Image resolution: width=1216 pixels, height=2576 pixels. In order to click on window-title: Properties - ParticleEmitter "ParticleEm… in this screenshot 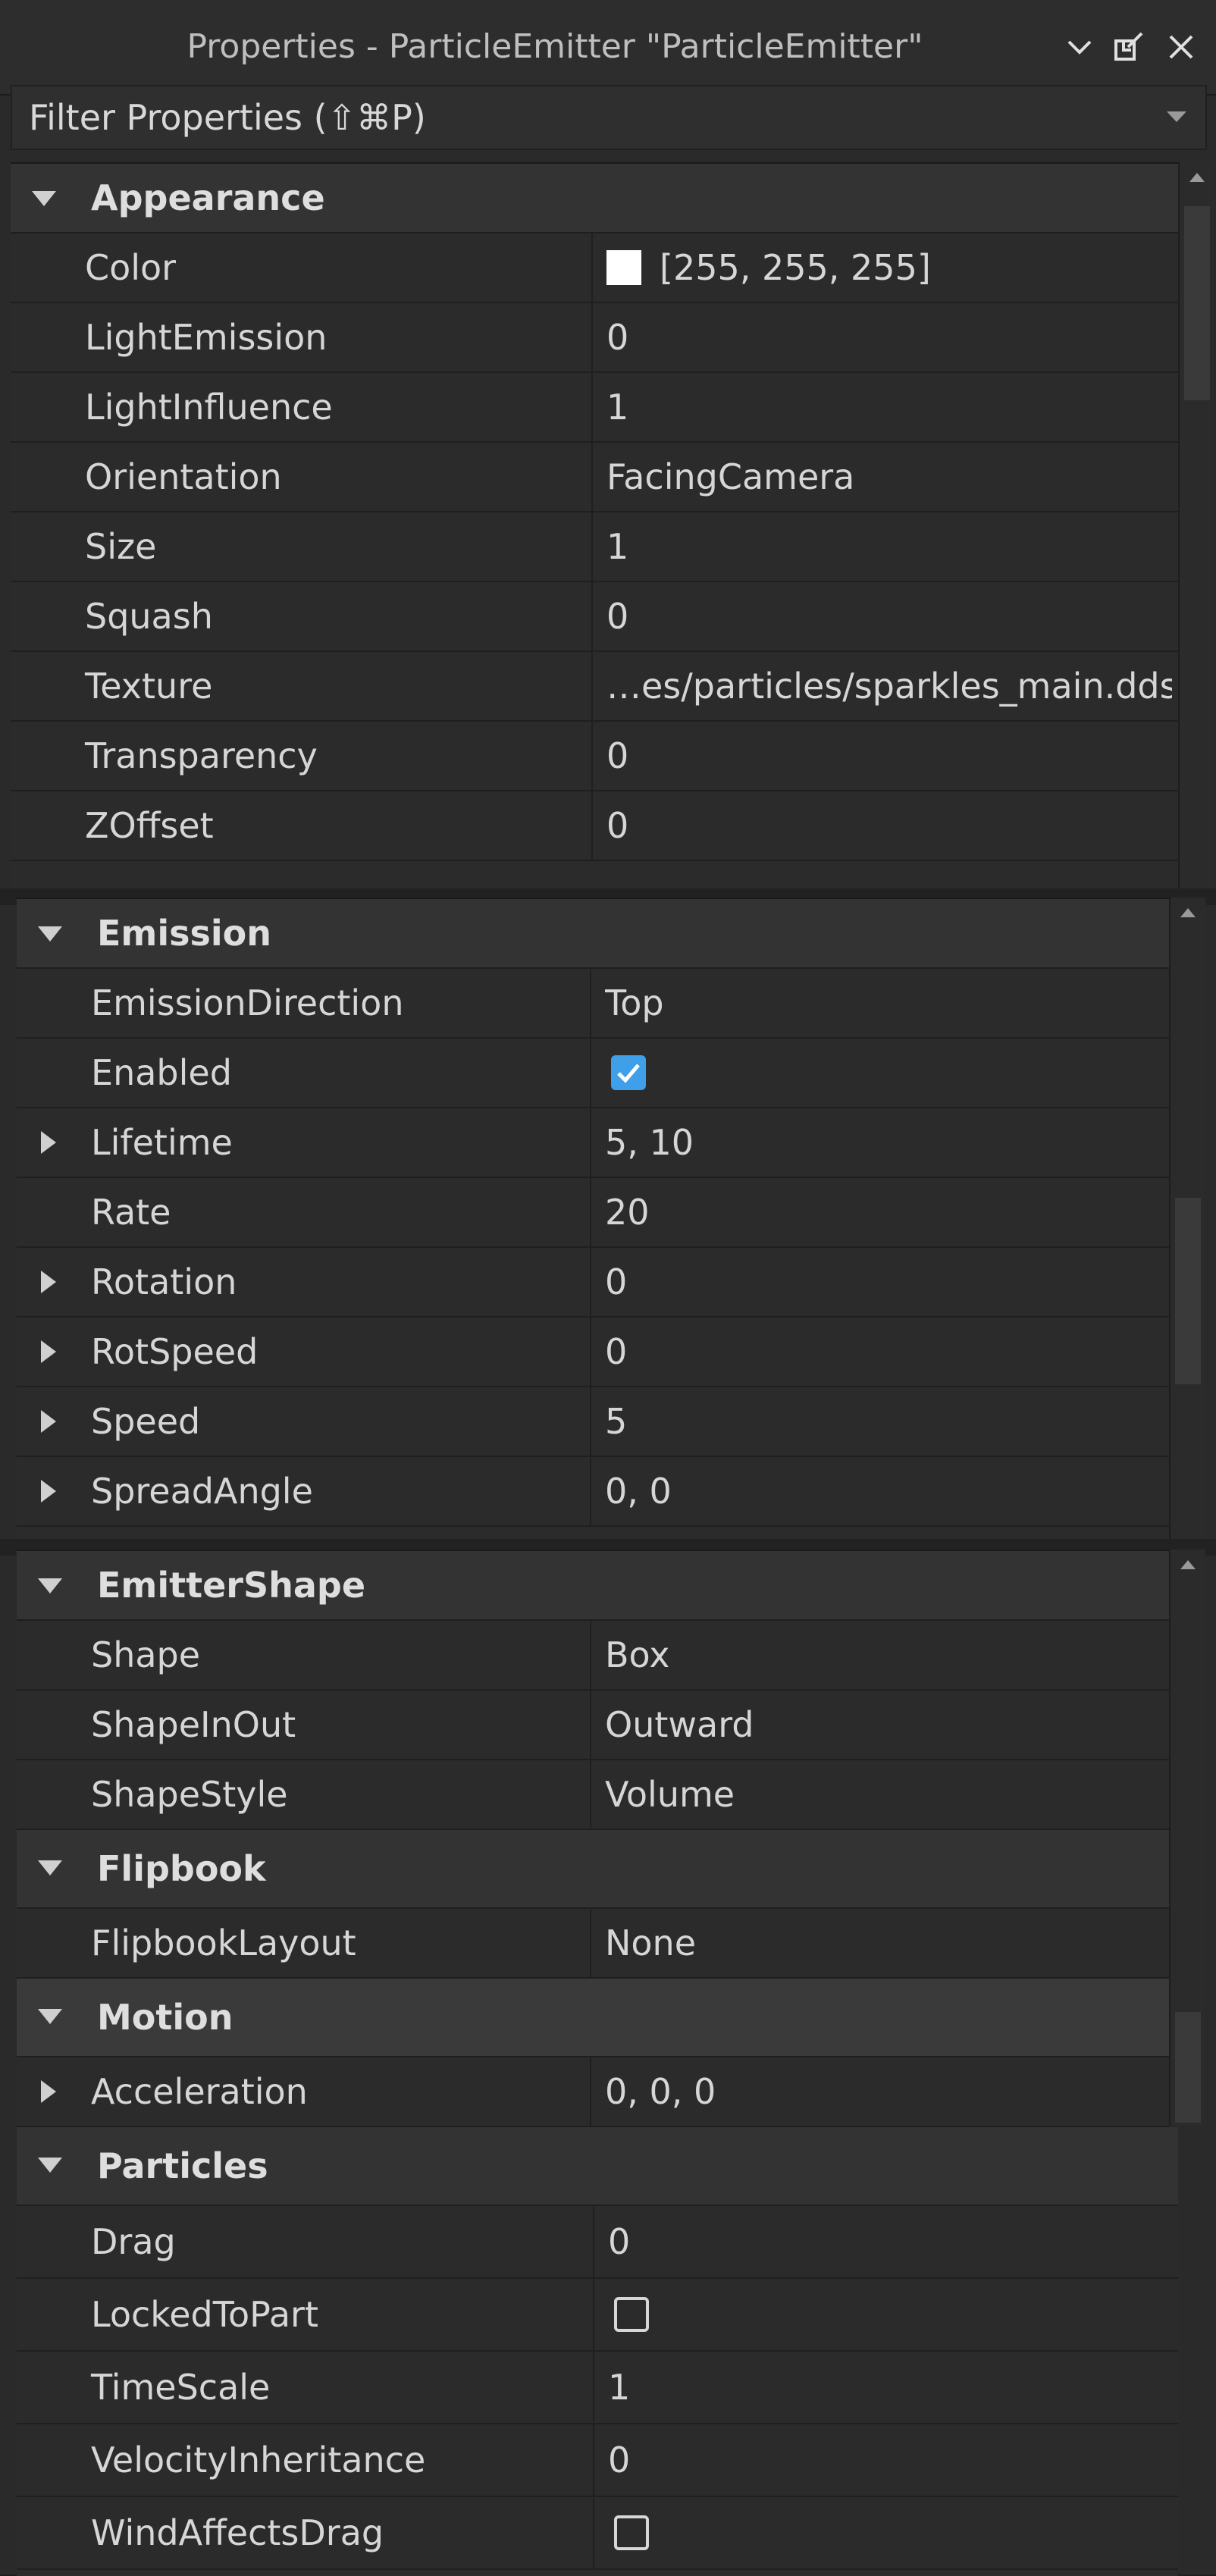, I will do `click(554, 46)`.